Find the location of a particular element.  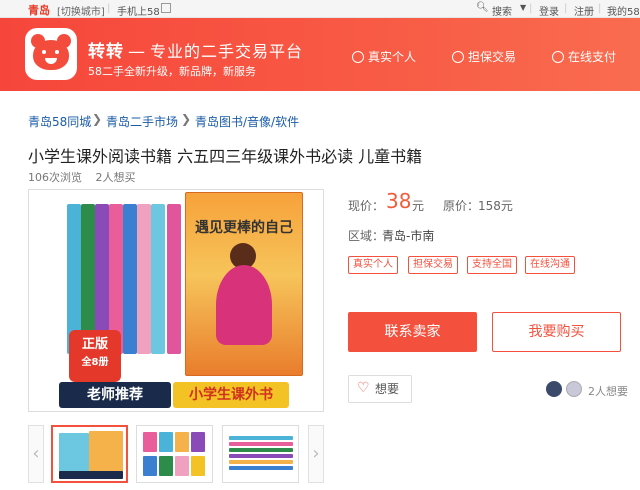

heart-icon: ♡ is located at coordinates (363, 388).